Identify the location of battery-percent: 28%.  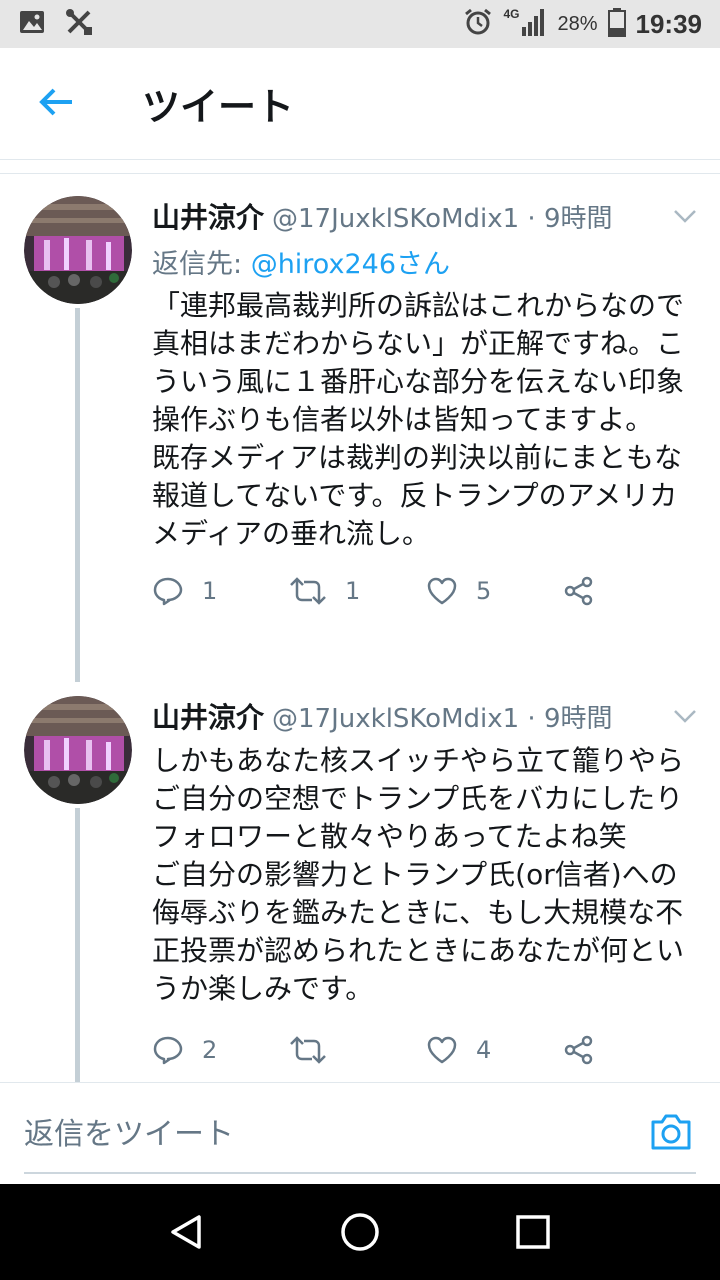
(577, 23).